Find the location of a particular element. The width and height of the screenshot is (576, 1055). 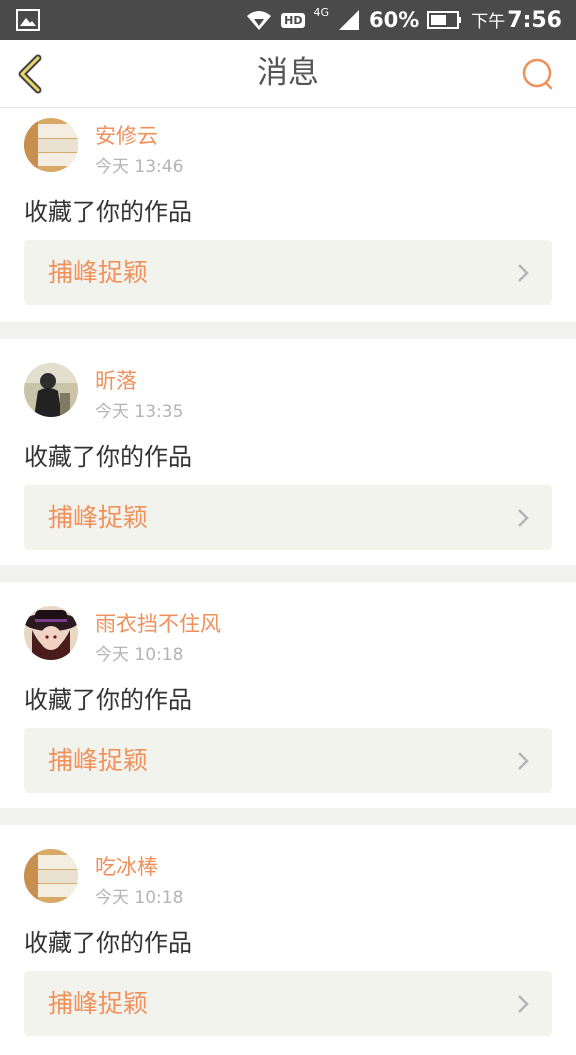

image-icon is located at coordinates (28, 20).